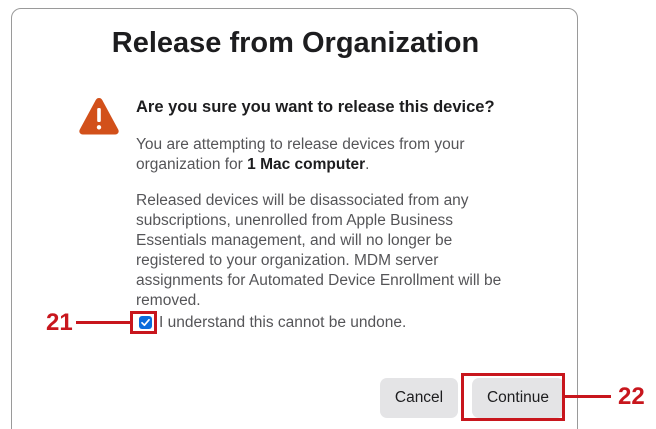 Image resolution: width=656 pixels, height=429 pixels. What do you see at coordinates (588, 396) in the screenshot?
I see `continue-callout-line` at bounding box center [588, 396].